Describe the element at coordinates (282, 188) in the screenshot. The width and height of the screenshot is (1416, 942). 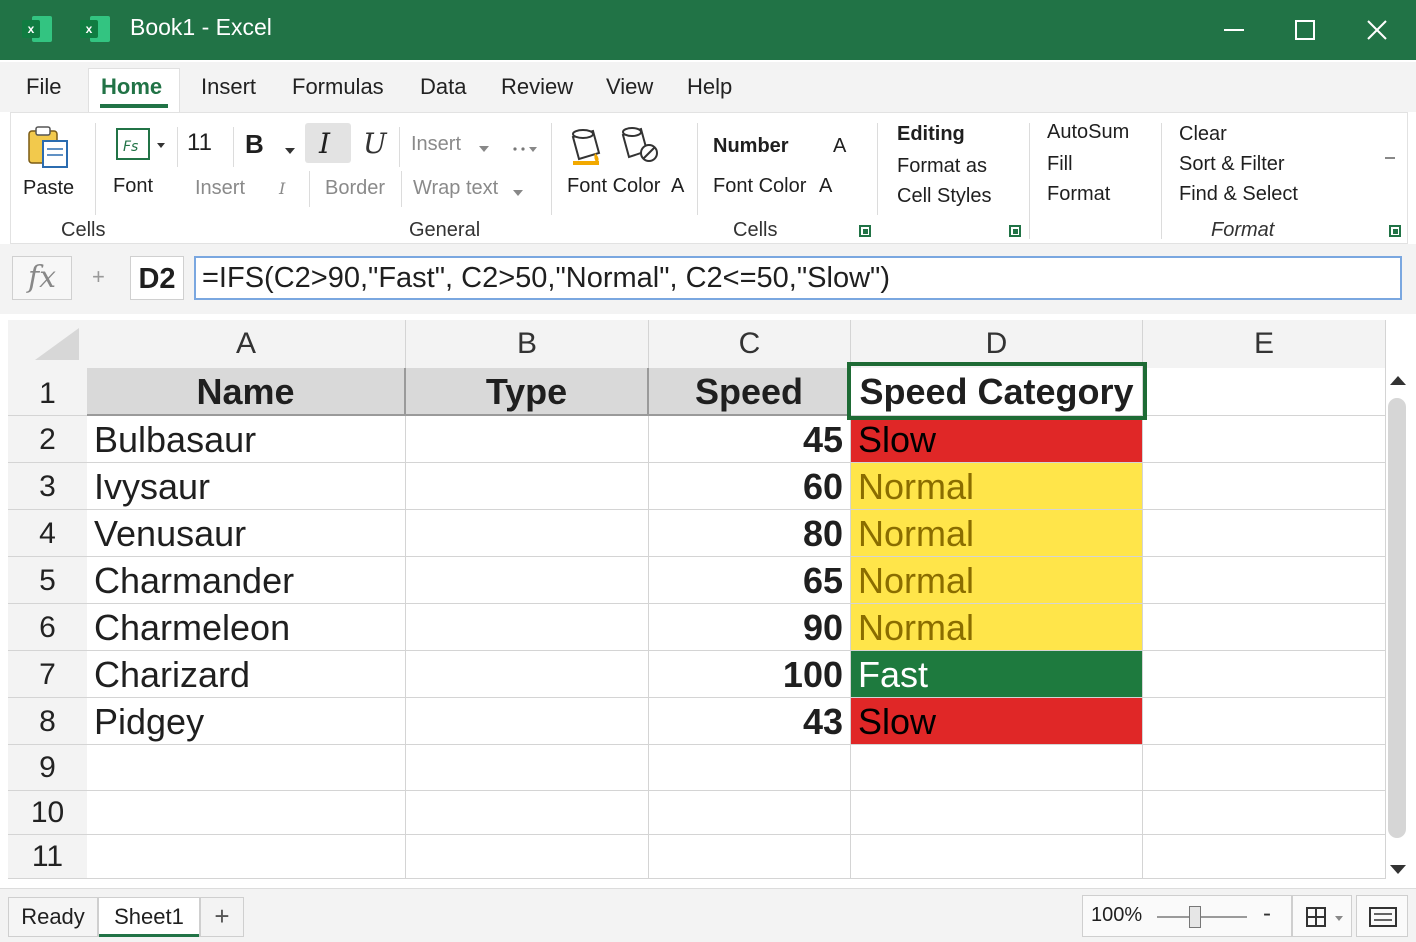
I see `italic-small-button: I` at that location.